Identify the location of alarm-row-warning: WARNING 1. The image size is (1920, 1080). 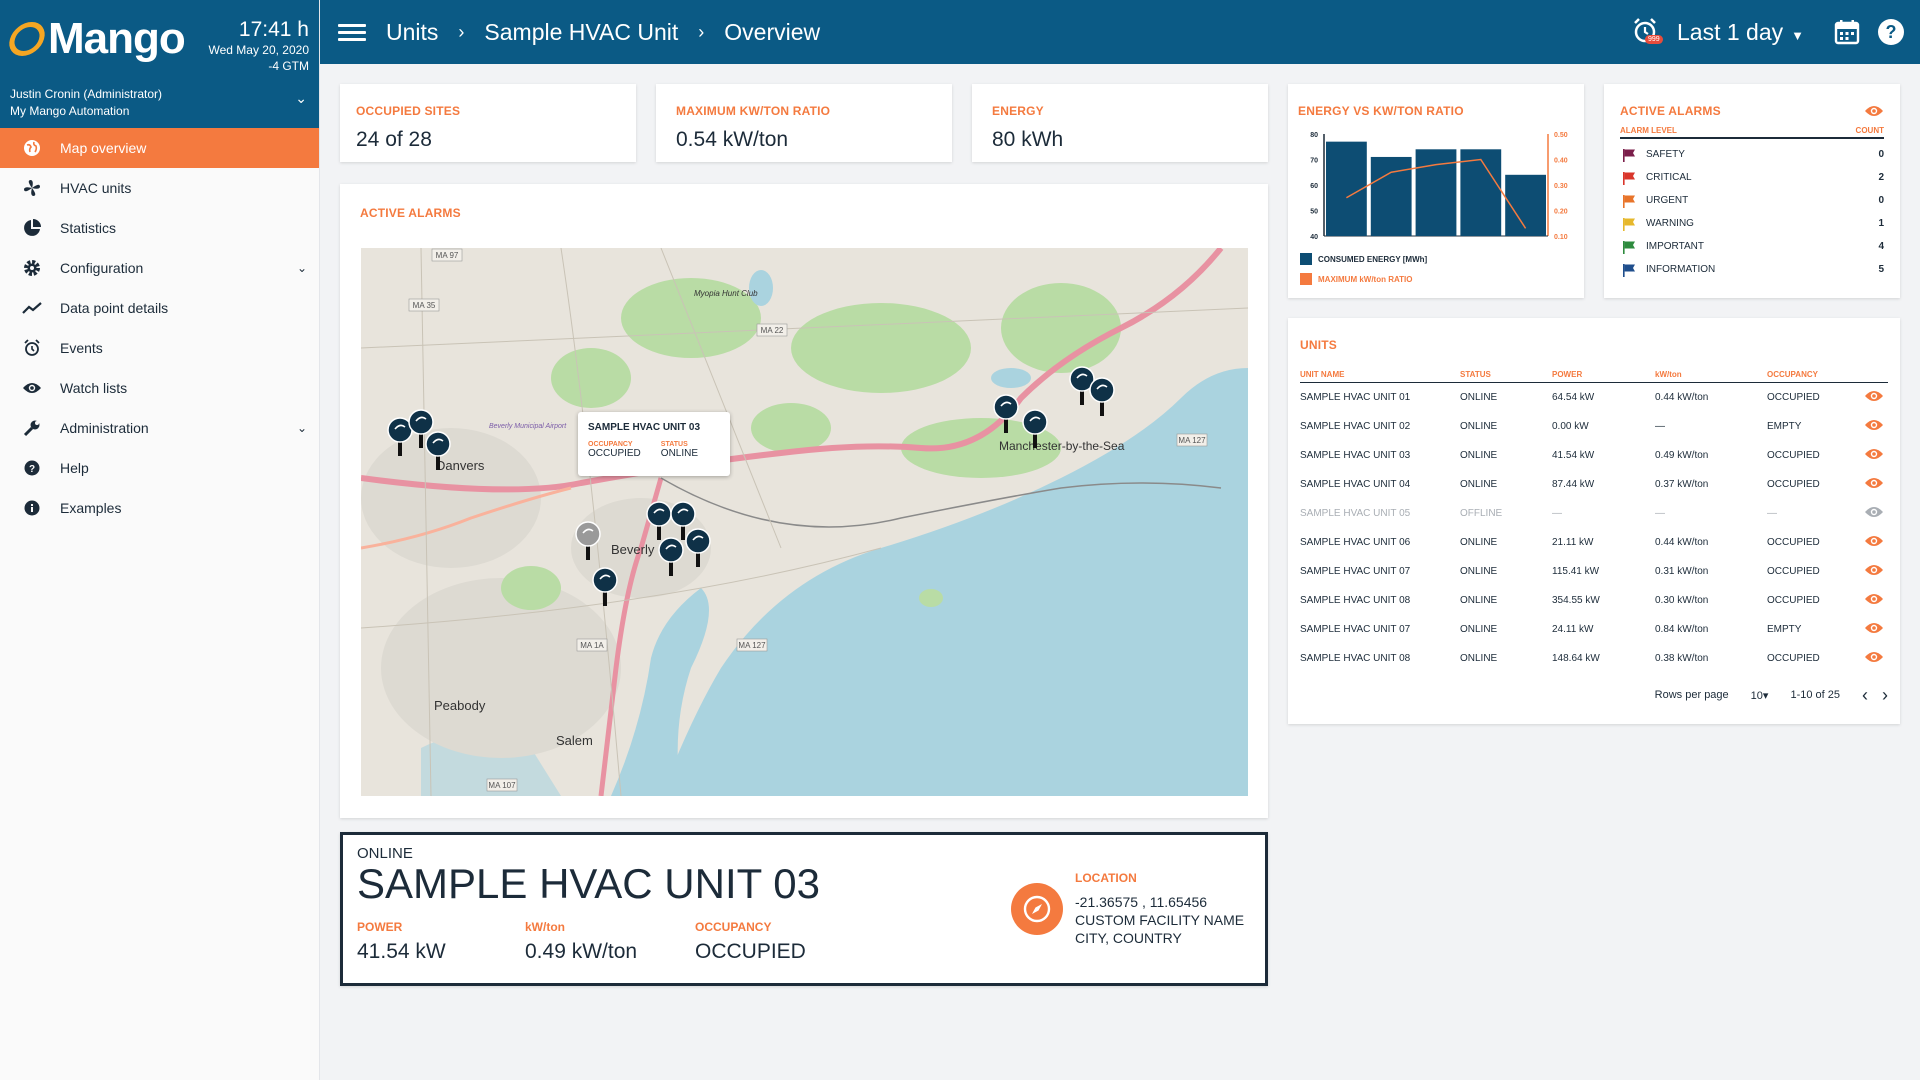
(1752, 223).